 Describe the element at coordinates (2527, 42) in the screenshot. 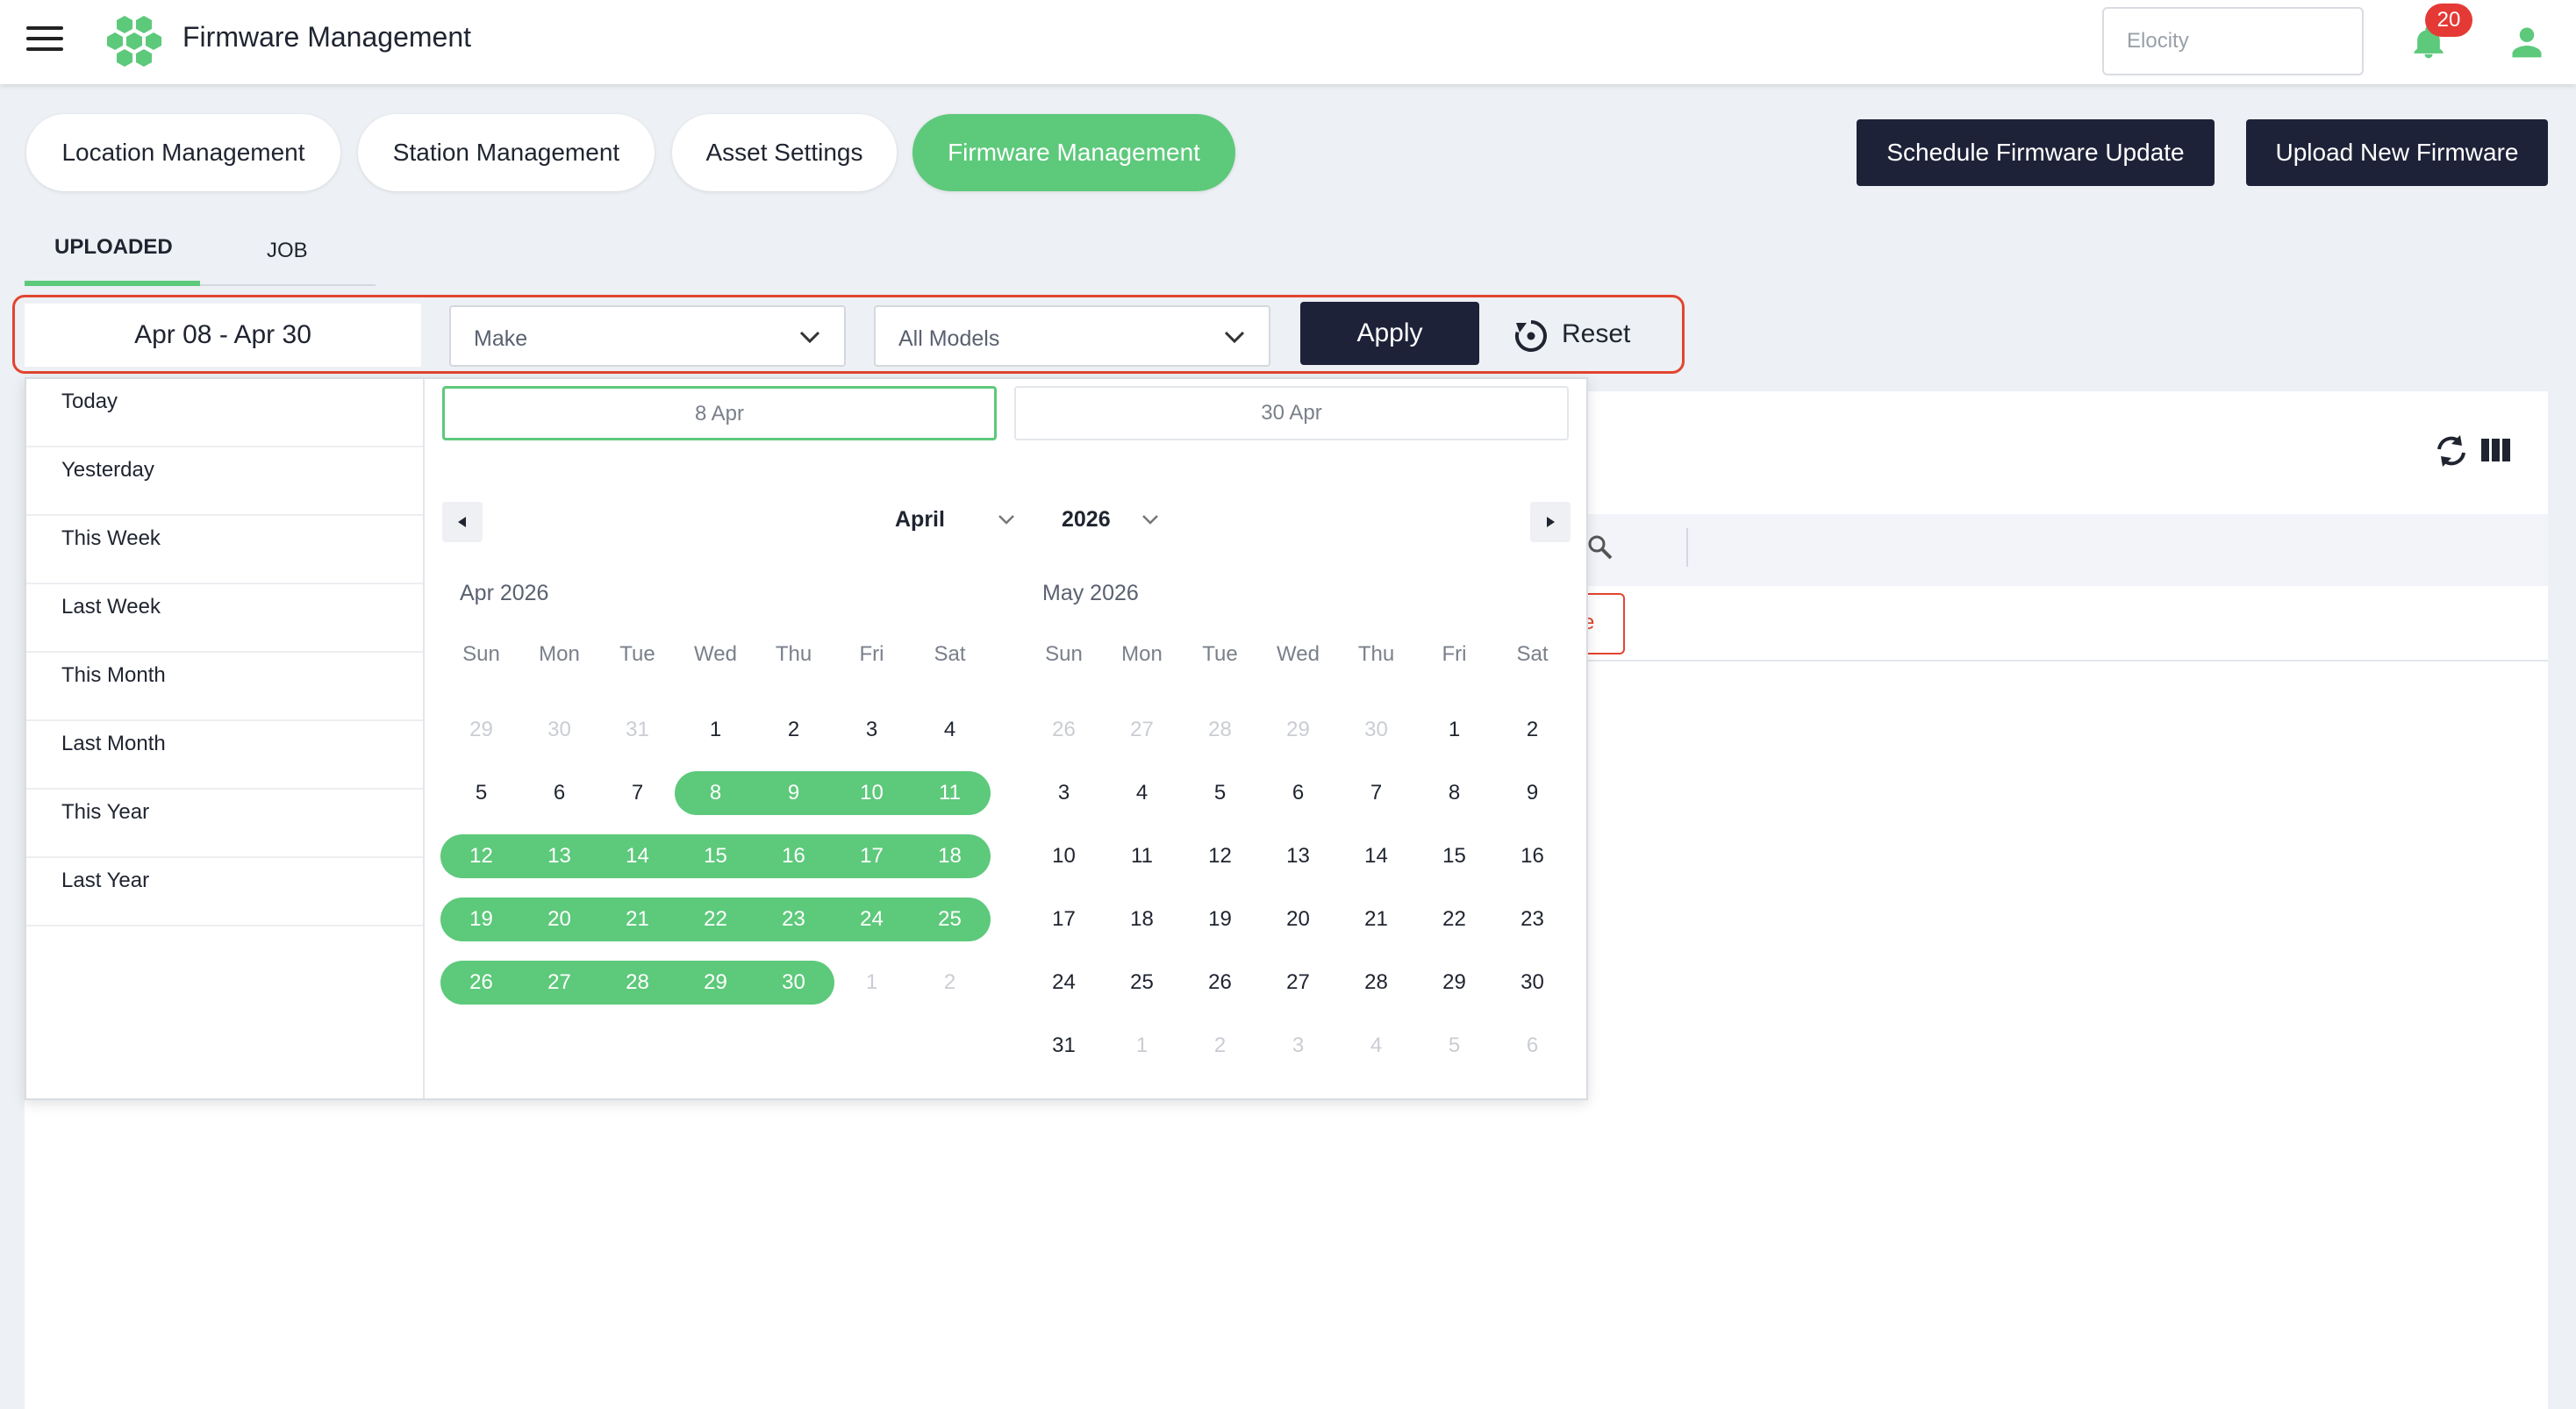

I see `user-icon` at that location.